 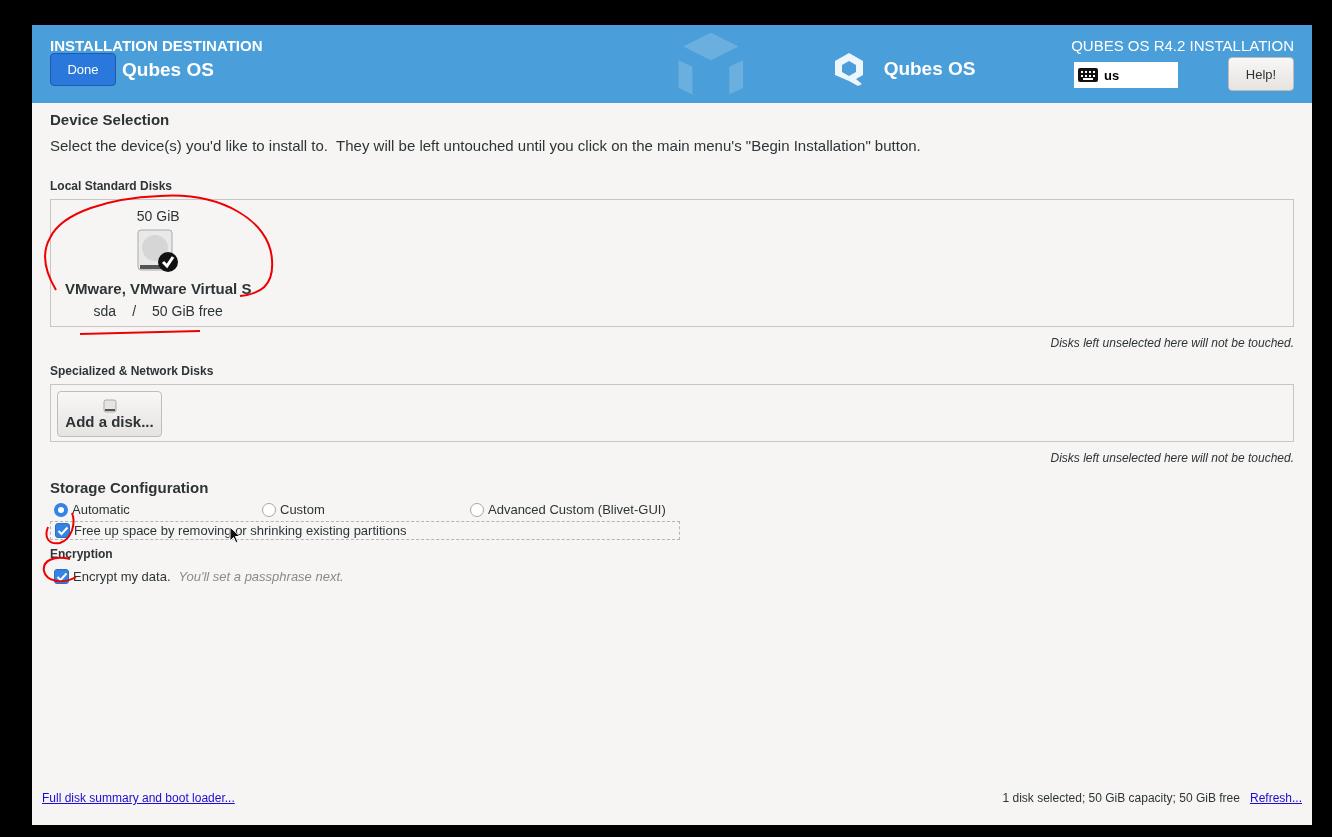 What do you see at coordinates (62, 530) in the screenshot?
I see `checkbox` at bounding box center [62, 530].